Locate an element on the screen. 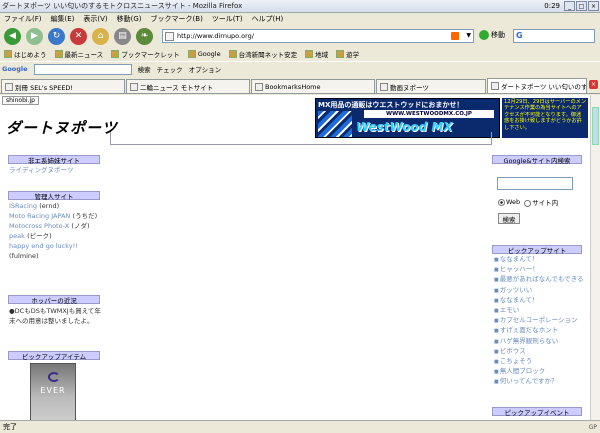  pickup-link: カプセルコーポレーション is located at coordinates (540, 321).